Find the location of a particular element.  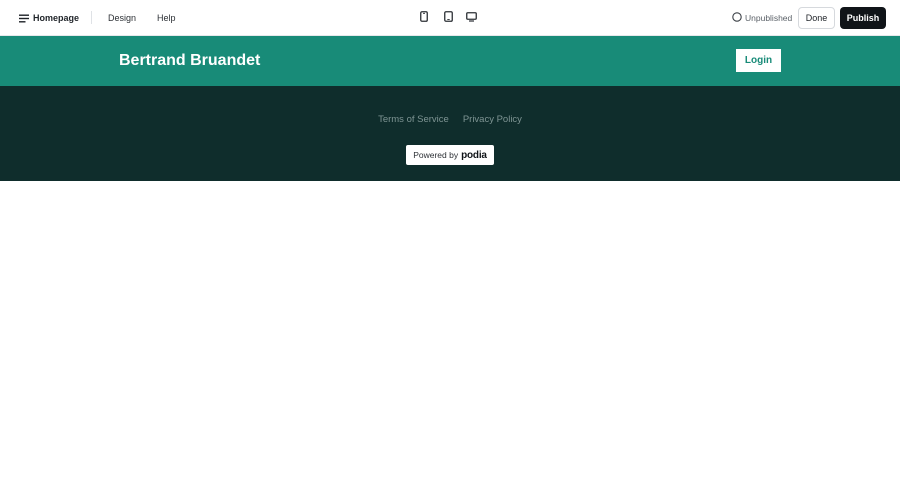

tablet-preview-button is located at coordinates (448, 18).